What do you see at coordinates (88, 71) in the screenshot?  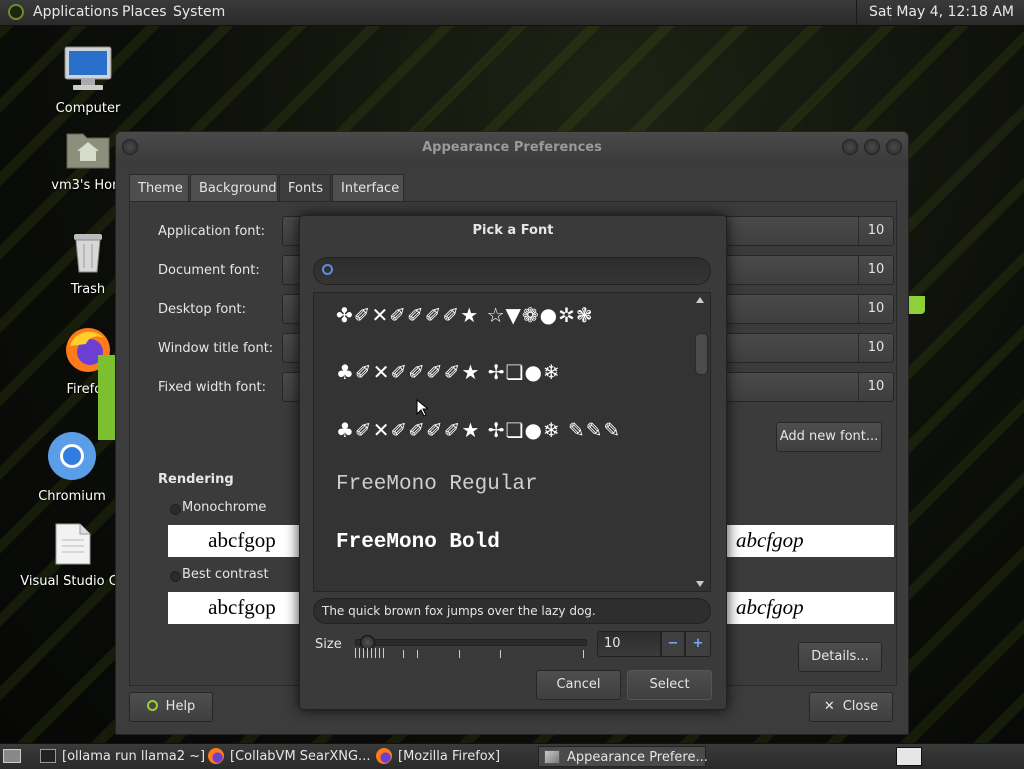 I see `computer-icon` at bounding box center [88, 71].